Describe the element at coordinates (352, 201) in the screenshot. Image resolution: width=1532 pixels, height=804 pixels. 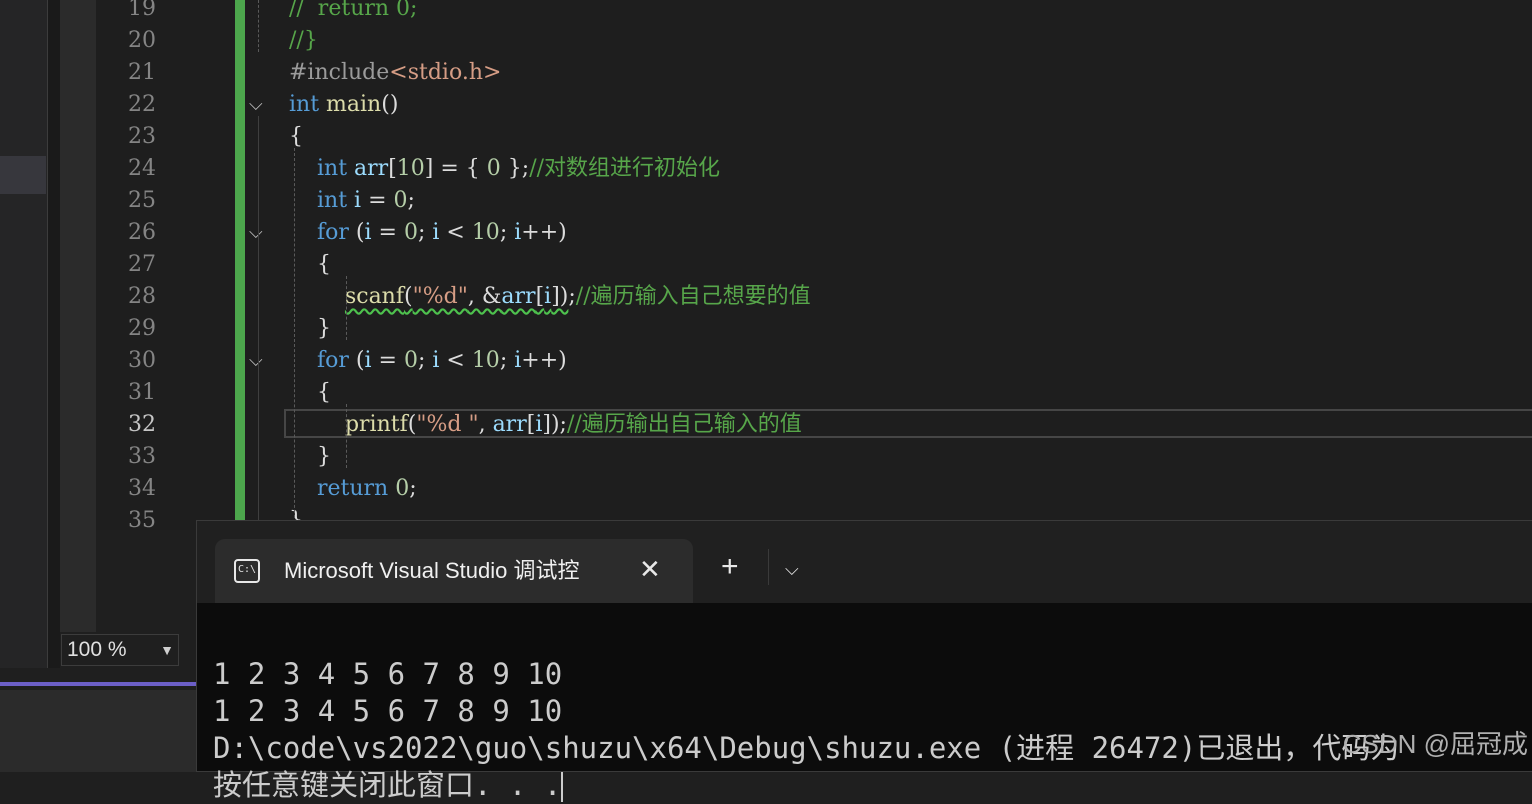
I see `code-line: int i = 0;` at that location.